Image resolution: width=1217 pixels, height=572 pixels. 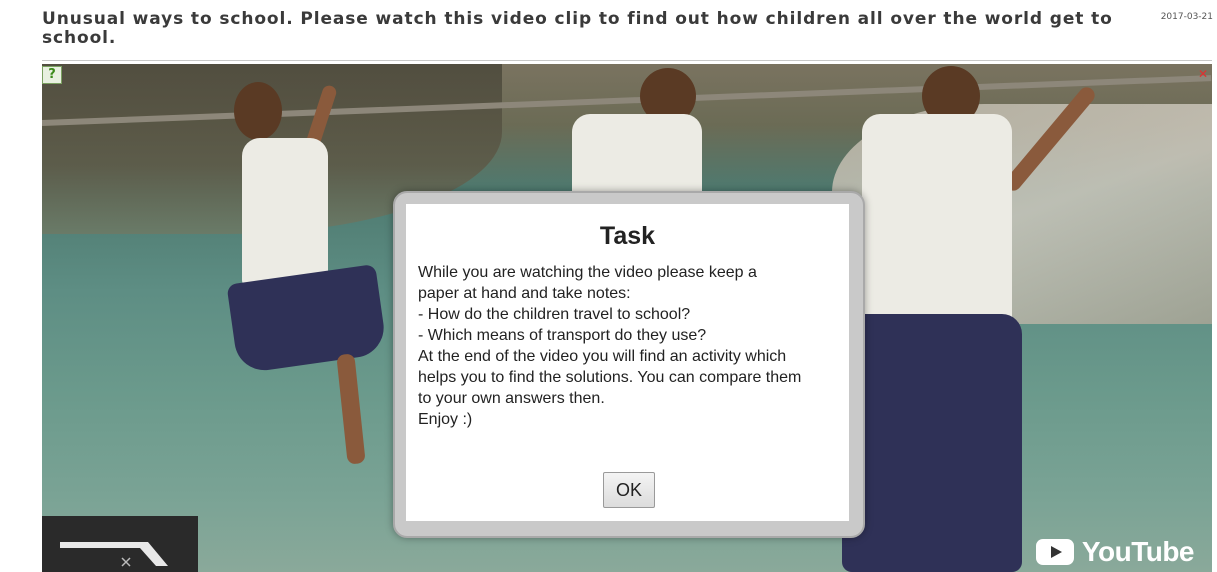 I want to click on youtube-logo: YouTube, so click(x=1115, y=552).